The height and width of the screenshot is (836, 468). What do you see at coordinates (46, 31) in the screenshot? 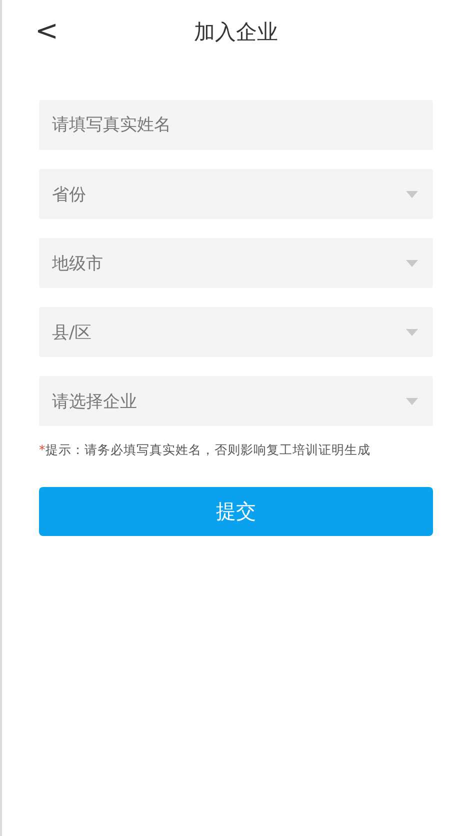
I see `back-button: <` at bounding box center [46, 31].